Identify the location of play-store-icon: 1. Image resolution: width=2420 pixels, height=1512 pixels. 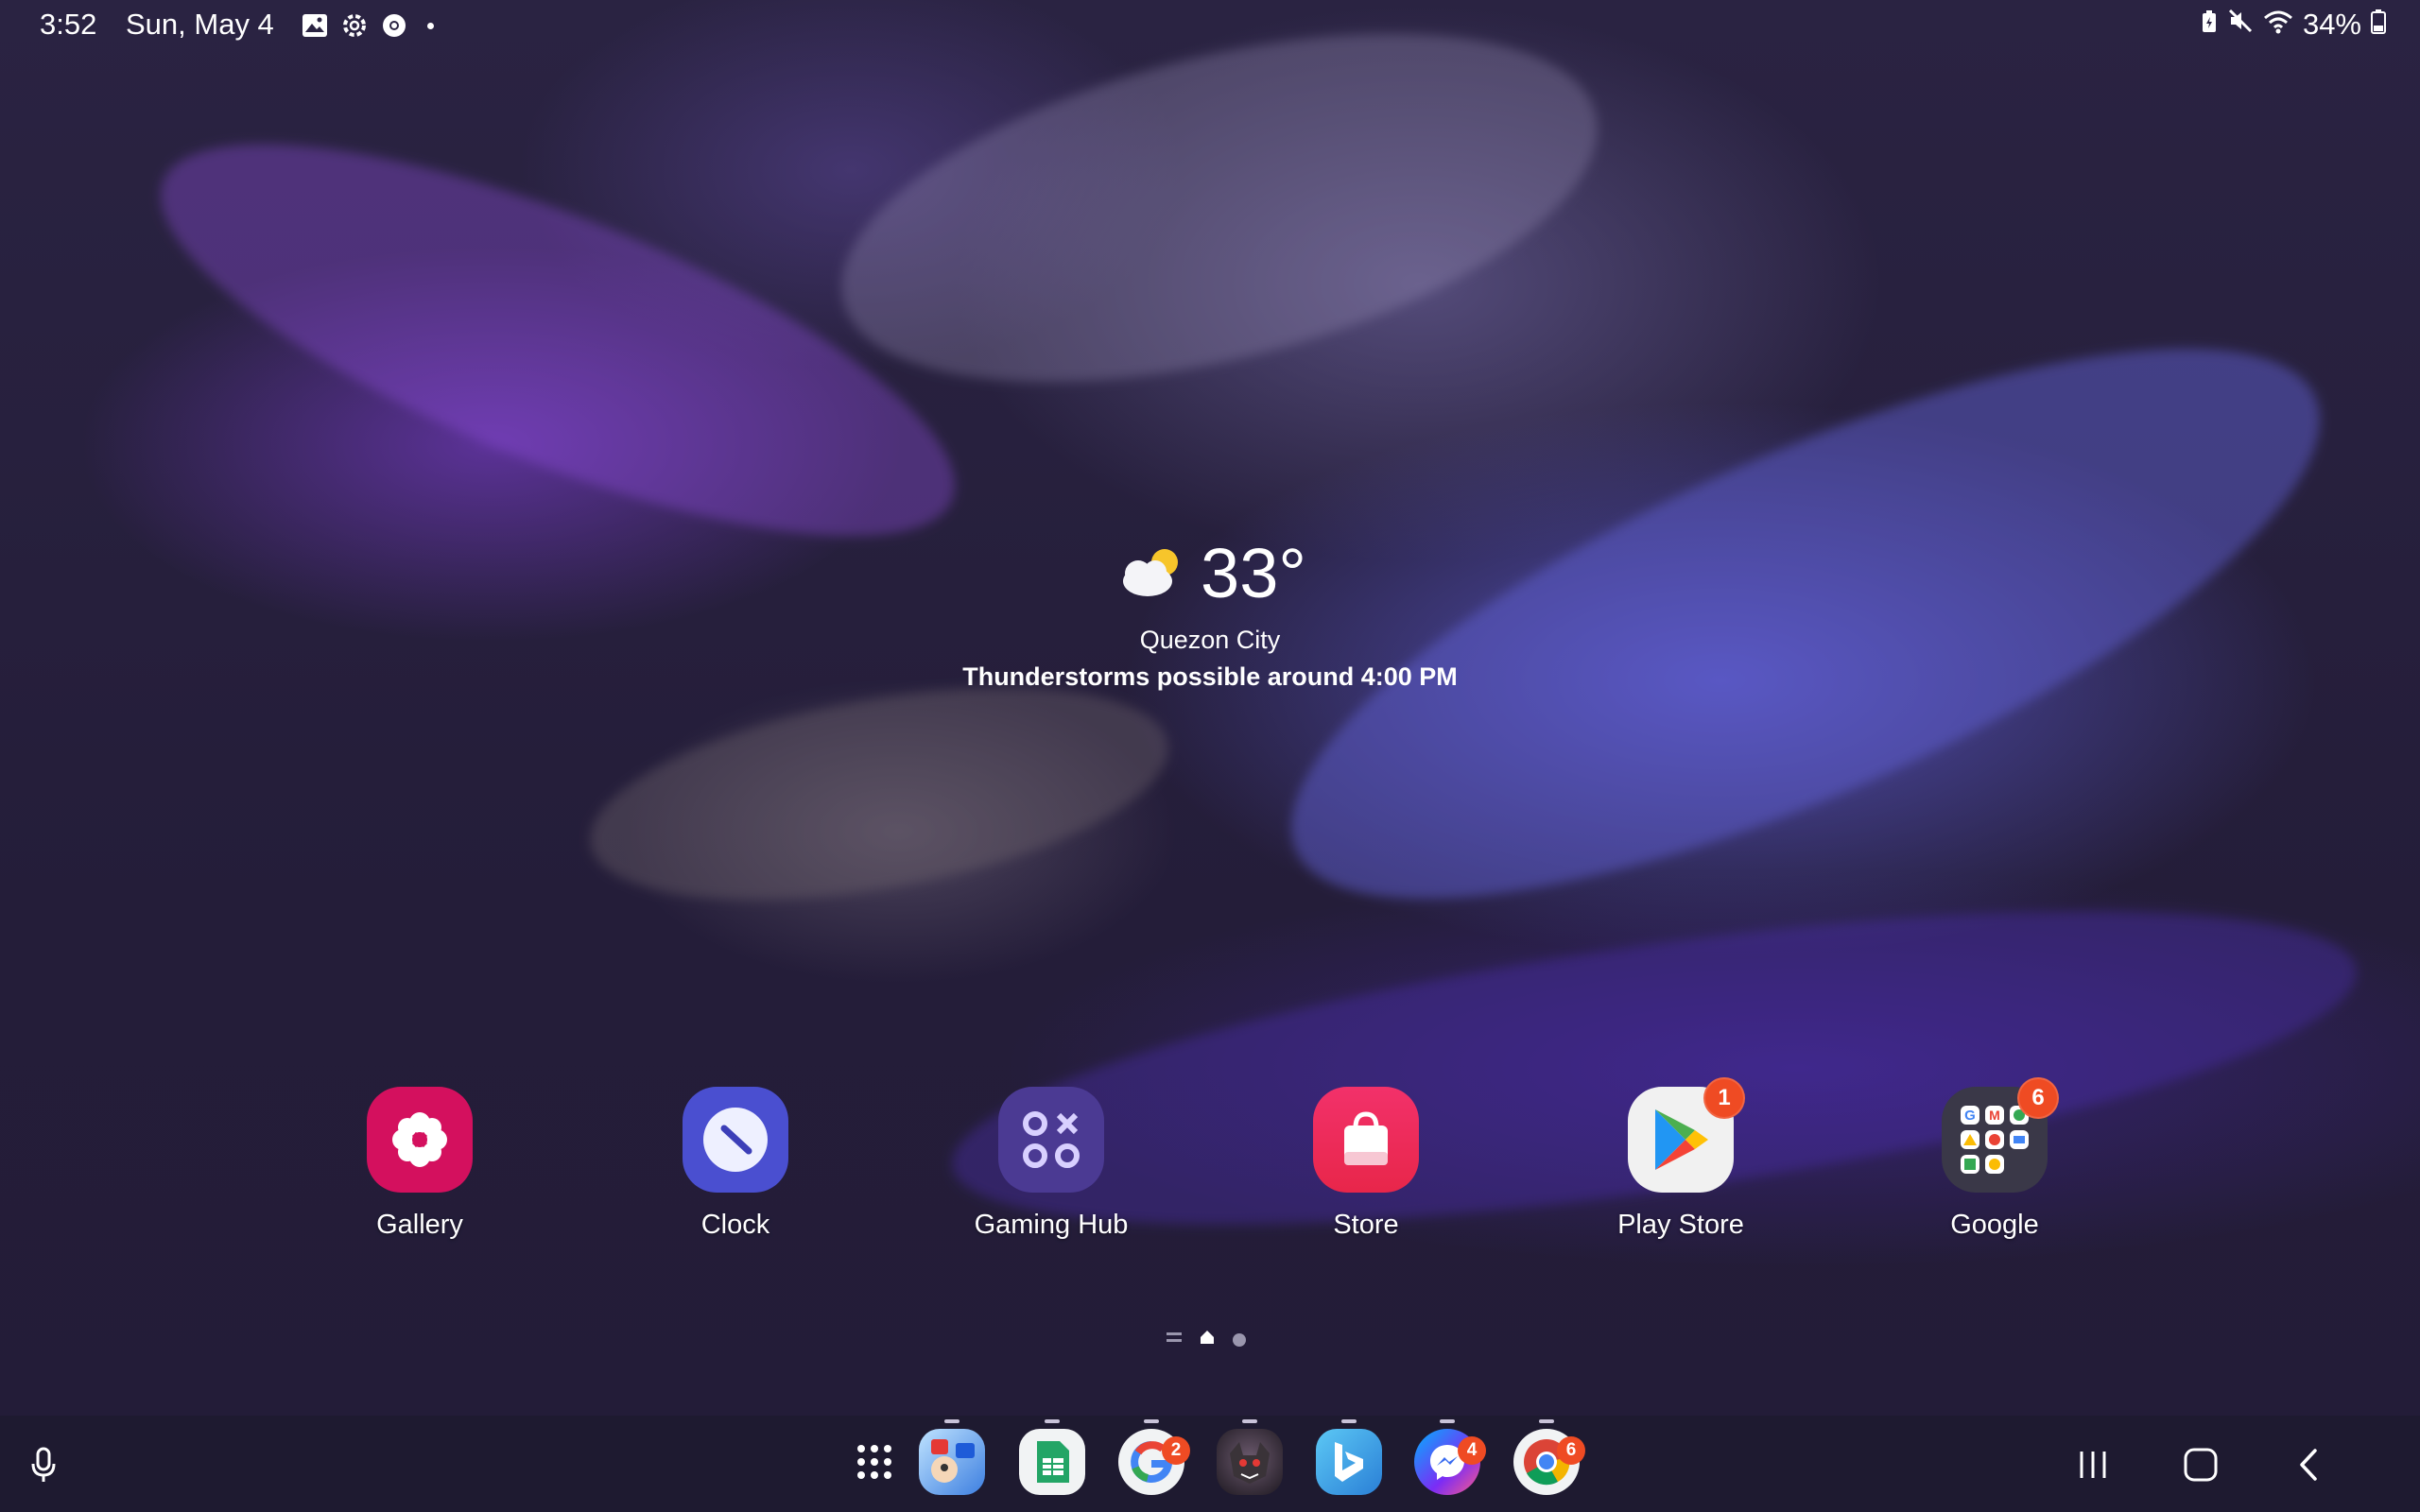
(1687, 1135).